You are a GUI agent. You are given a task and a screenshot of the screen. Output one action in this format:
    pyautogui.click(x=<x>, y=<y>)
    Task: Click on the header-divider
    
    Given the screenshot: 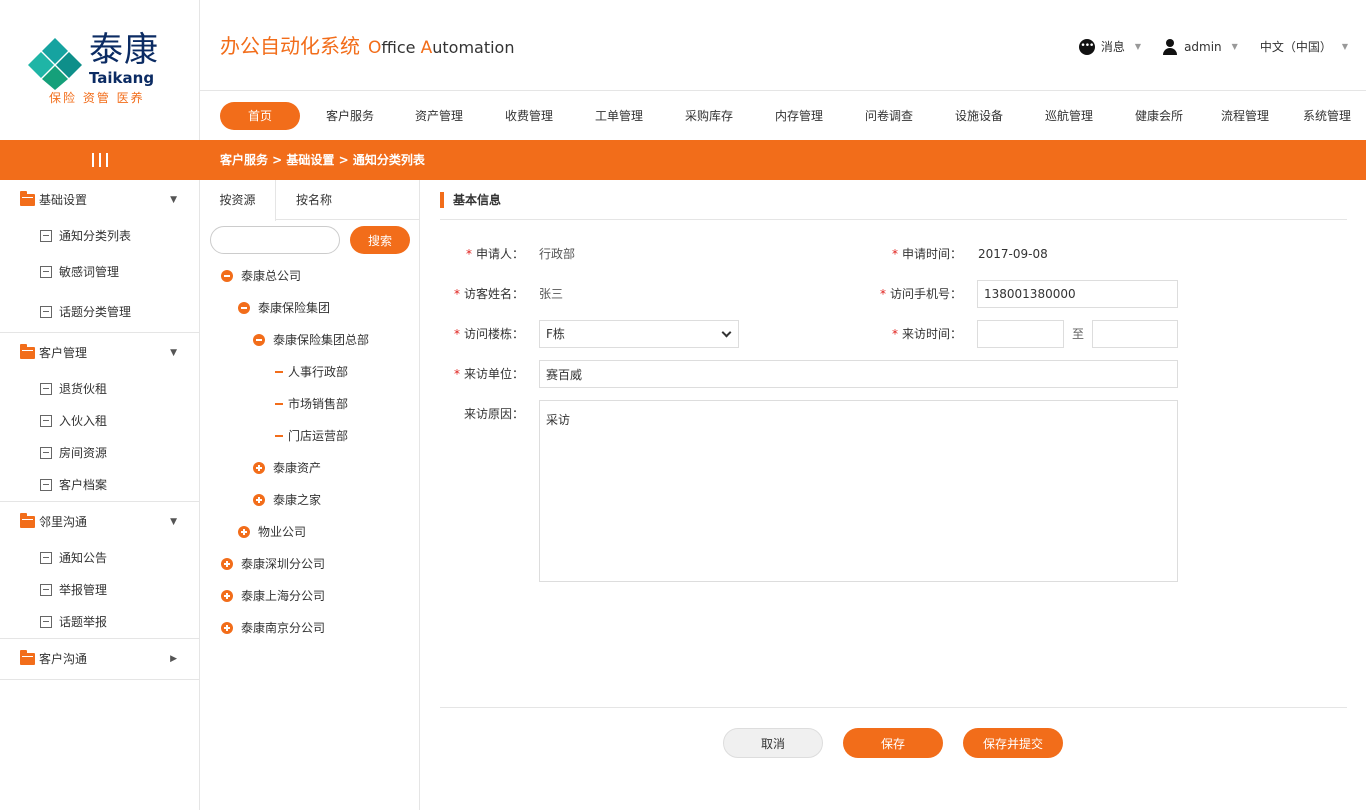 What is the action you would take?
    pyautogui.click(x=783, y=90)
    